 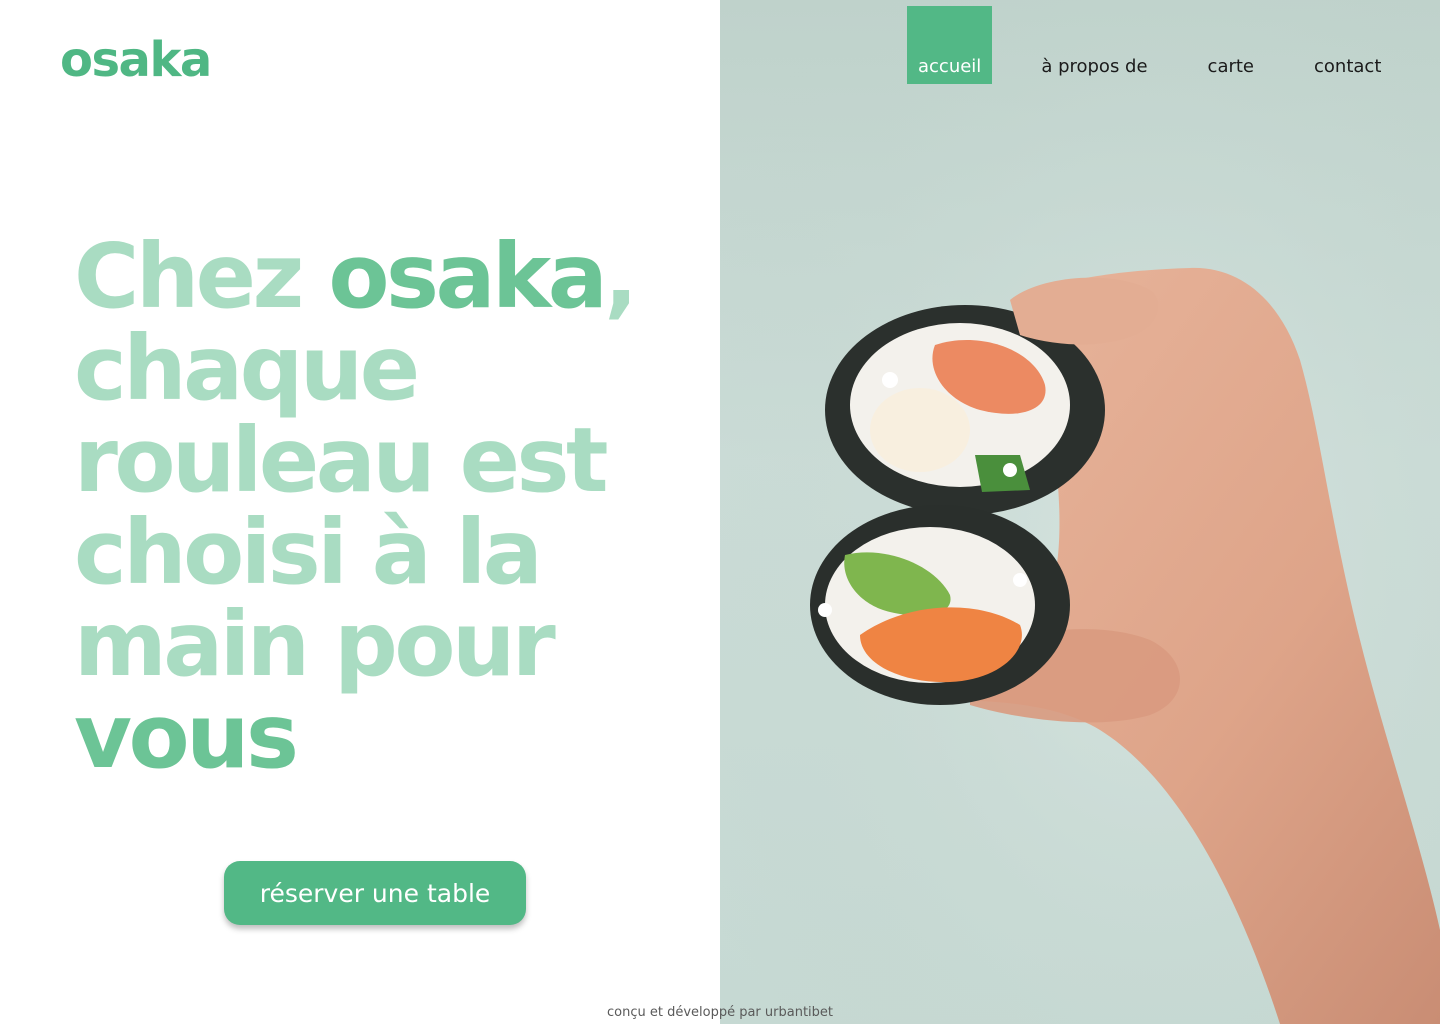 I want to click on nav-item-carte: carte, so click(x=1231, y=70).